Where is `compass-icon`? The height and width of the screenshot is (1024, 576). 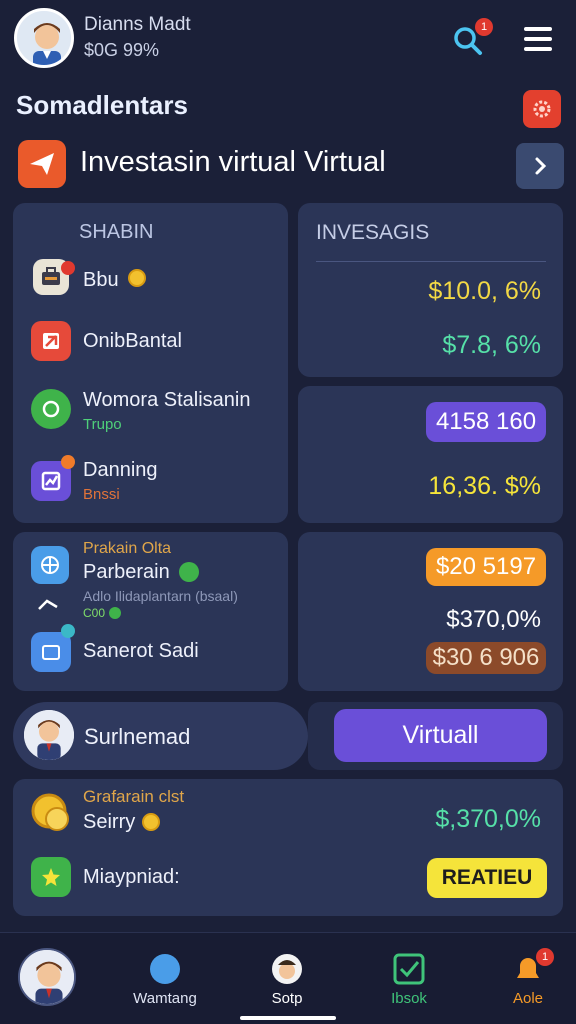 compass-icon is located at coordinates (165, 969).